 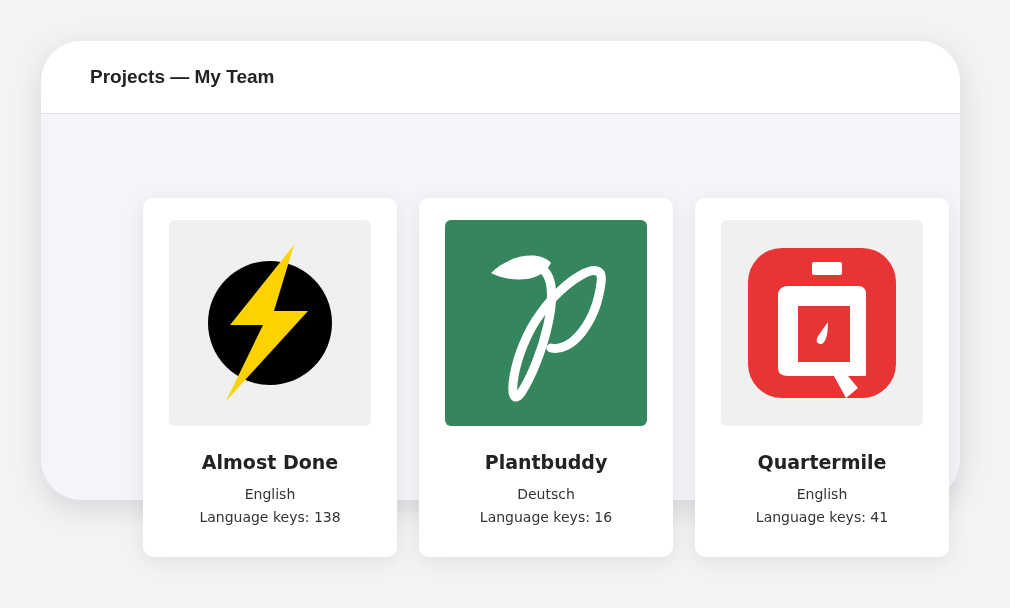 I want to click on project-card: Quartermile English Language keys: 41, so click(x=822, y=377).